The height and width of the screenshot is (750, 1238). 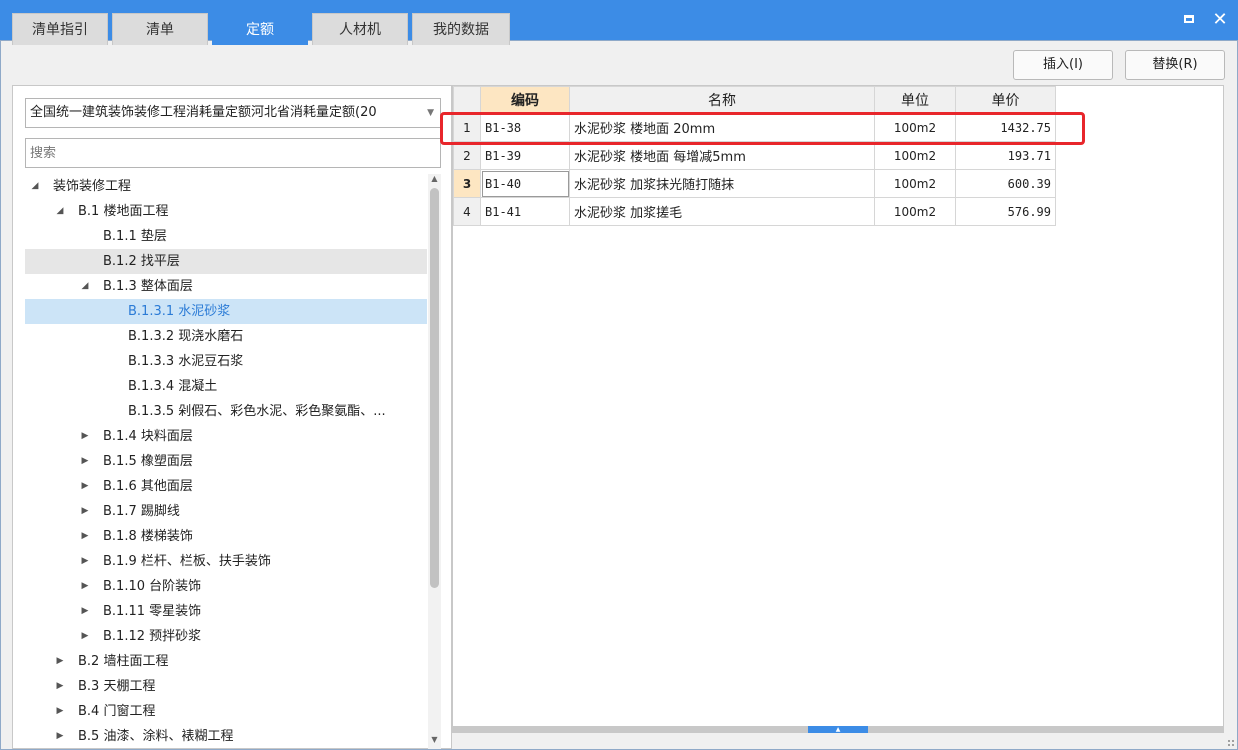 I want to click on tree-item: ◢ B.1.3 整体面层, so click(x=226, y=286).